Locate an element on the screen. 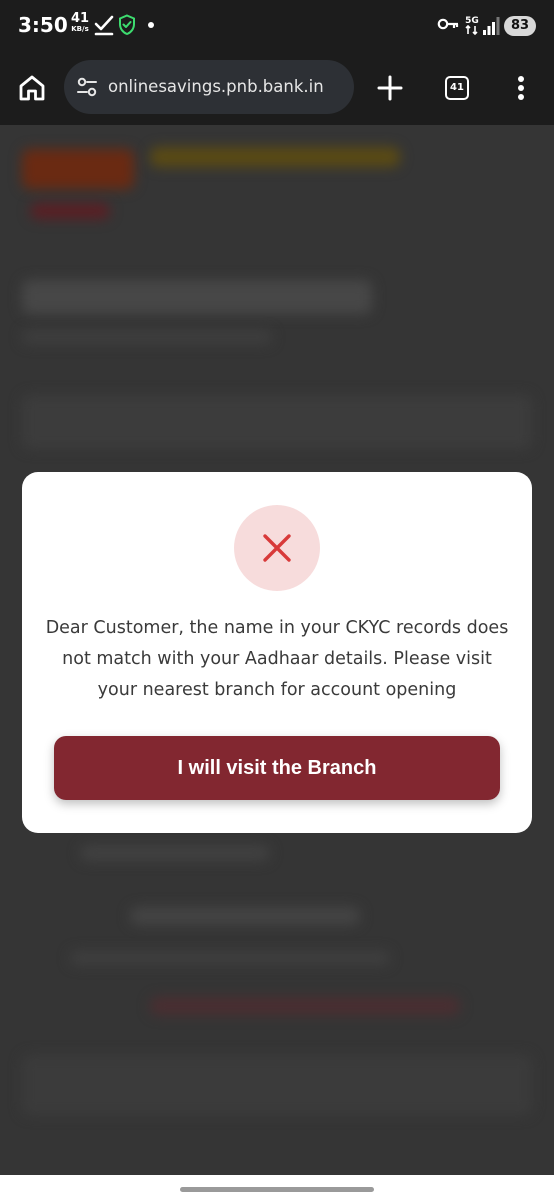  5g-data-icon: 5G is located at coordinates (472, 26).